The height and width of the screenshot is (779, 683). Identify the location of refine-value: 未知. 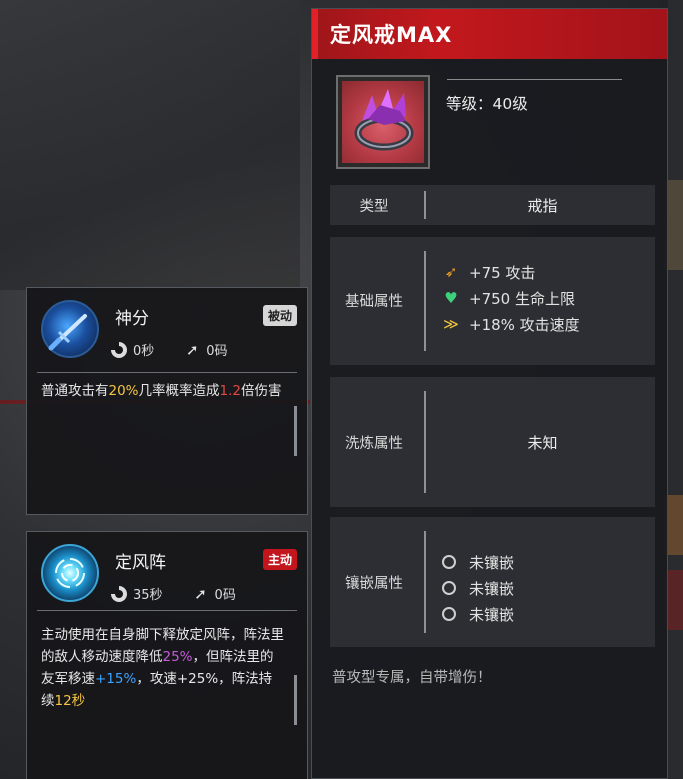
(542, 443).